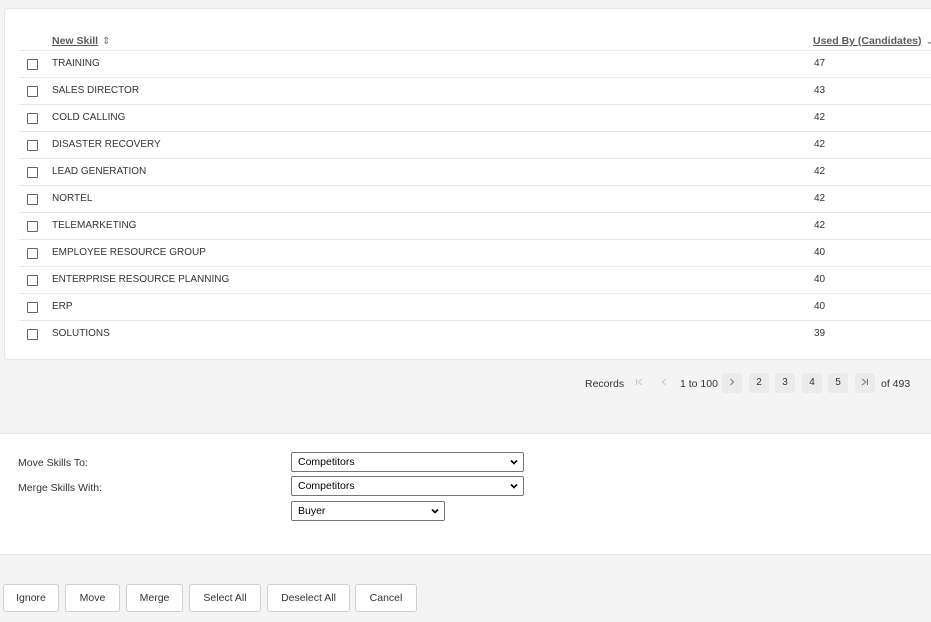  What do you see at coordinates (94, 225) in the screenshot?
I see `skill-name: TELEMARKETING` at bounding box center [94, 225].